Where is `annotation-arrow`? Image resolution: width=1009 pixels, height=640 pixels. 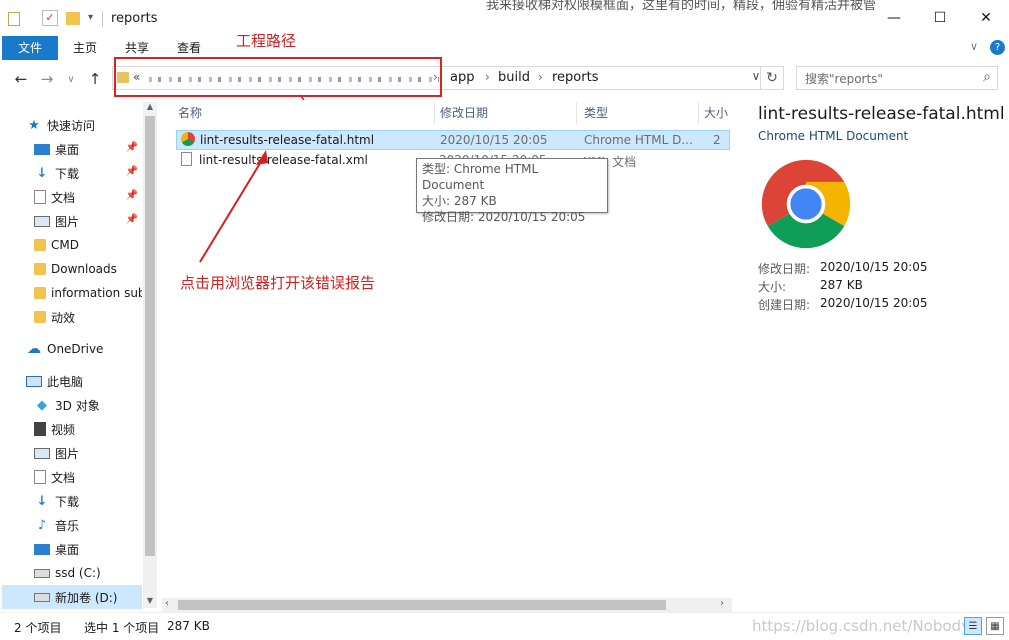
annotation-arrow is located at coordinates (231, 211).